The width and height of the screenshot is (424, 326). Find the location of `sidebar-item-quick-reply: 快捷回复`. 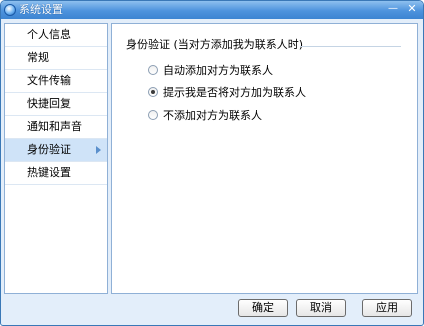

sidebar-item-quick-reply: 快捷回复 is located at coordinates (56, 104).